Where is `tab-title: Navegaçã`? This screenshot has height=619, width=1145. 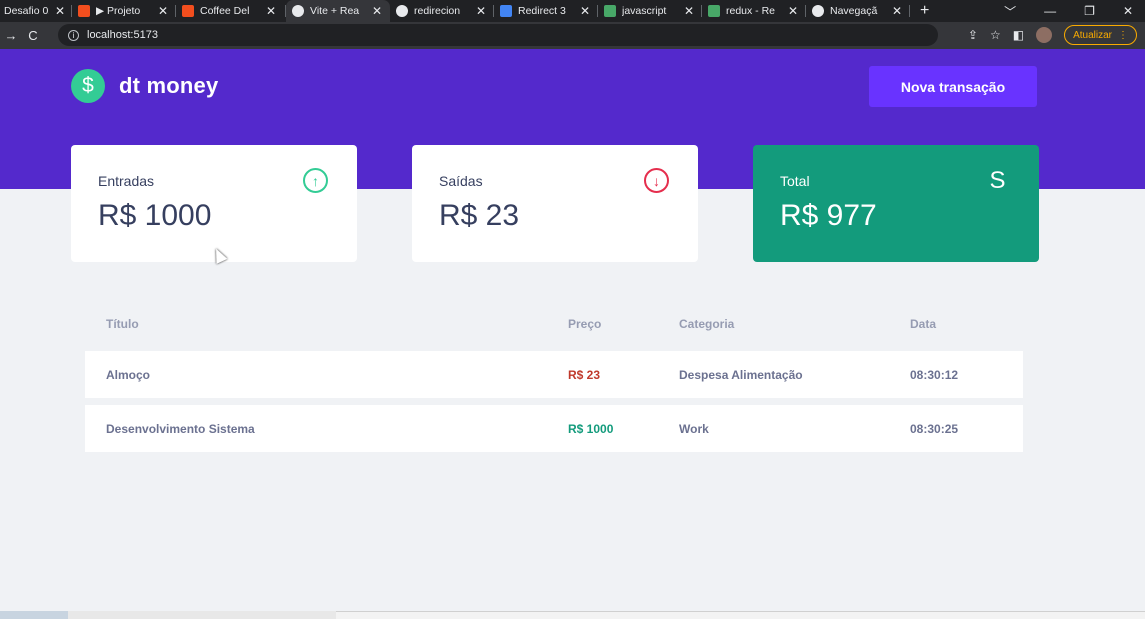
tab-title: Navegaçã is located at coordinates (854, 11).